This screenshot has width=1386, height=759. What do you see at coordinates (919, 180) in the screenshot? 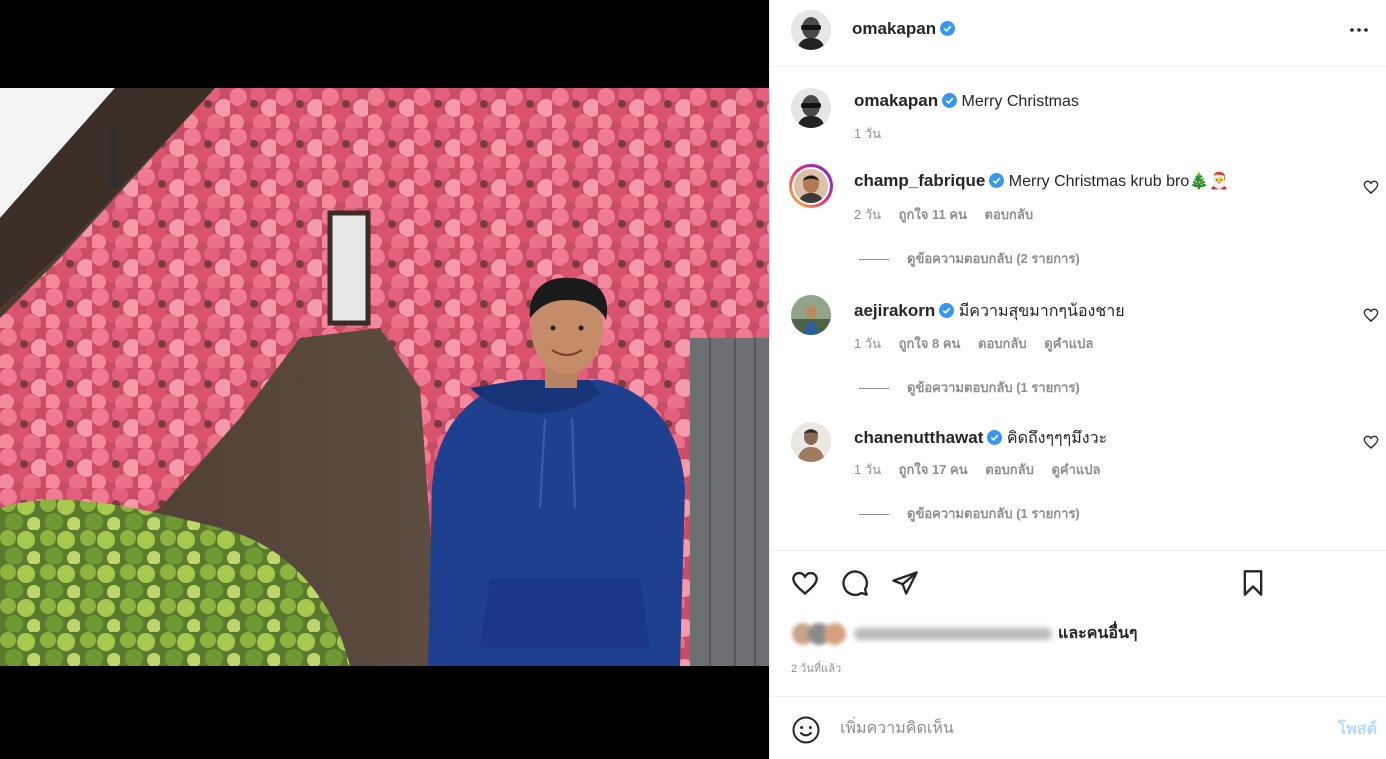
I see `commenter-username: champ_fabrique` at bounding box center [919, 180].